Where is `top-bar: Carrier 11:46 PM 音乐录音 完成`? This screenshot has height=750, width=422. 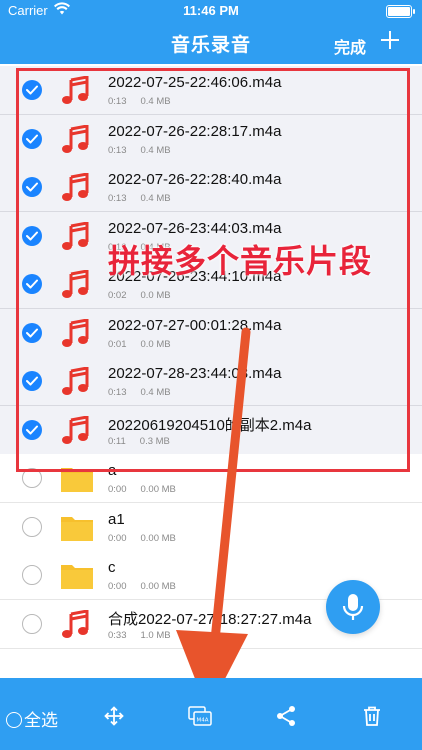
top-bar: Carrier 11:46 PM 音乐录音 完成 is located at coordinates (211, 32).